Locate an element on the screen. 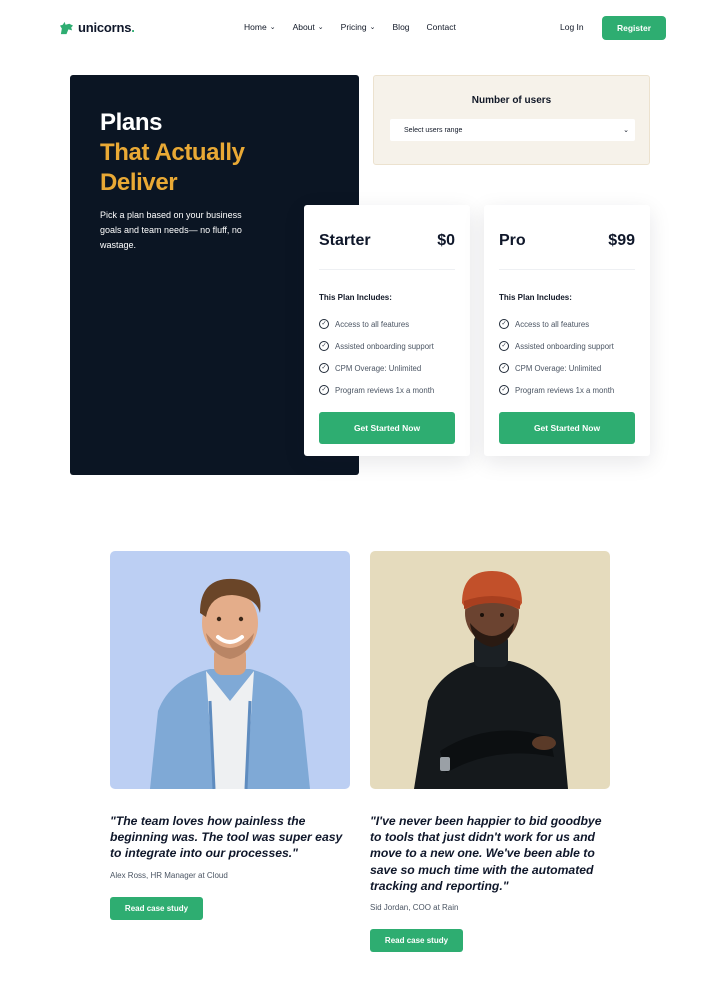 The image size is (720, 1000). testimonial-author: Sid Jordan, COO at Rain is located at coordinates (414, 907).